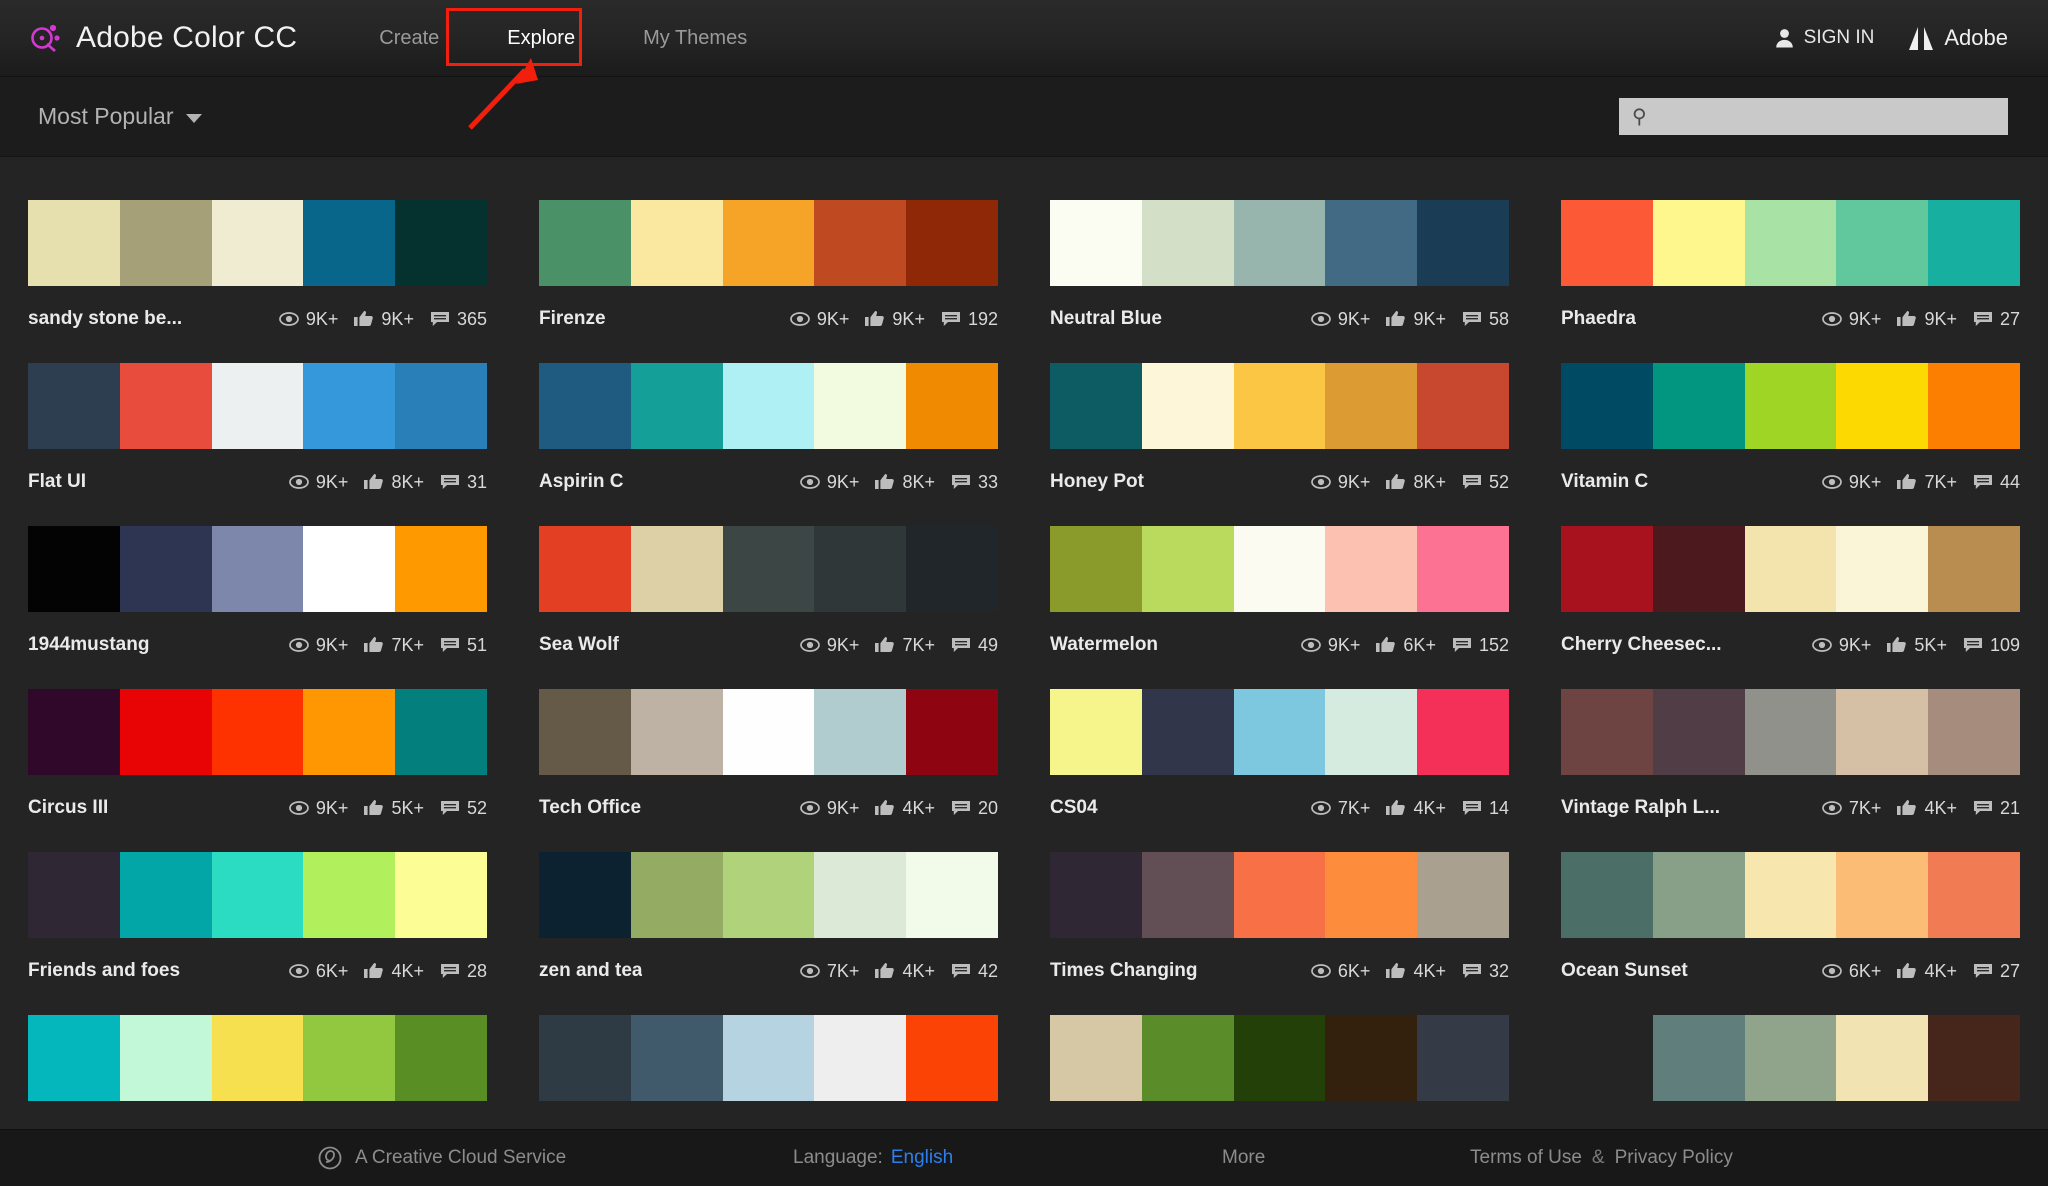 The image size is (2048, 1186). I want to click on theme-title: Friends and foes, so click(104, 971).